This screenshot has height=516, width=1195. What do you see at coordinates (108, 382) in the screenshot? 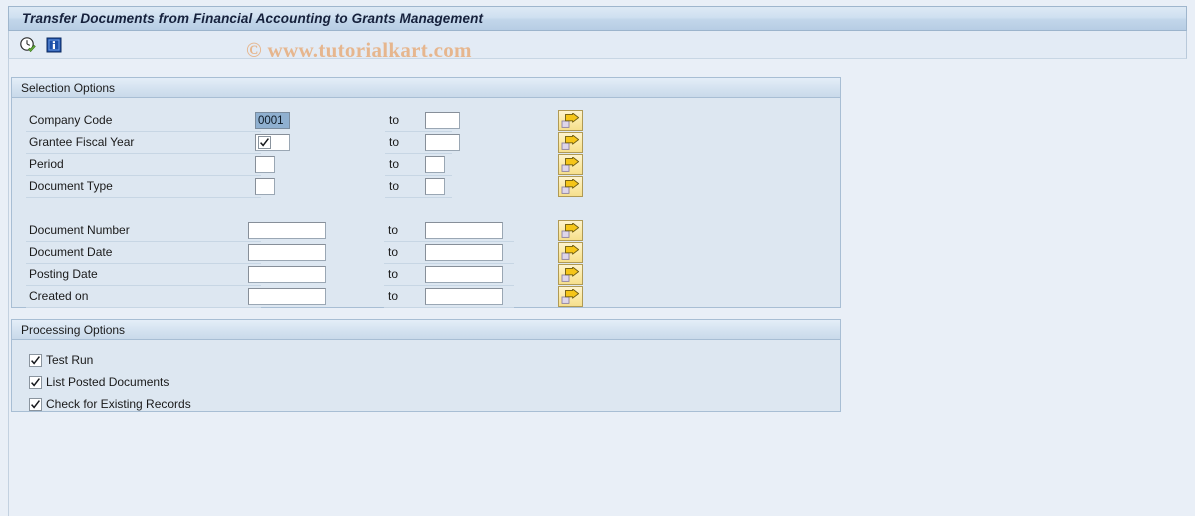
I see `processing-option-label: List Posted Documents` at bounding box center [108, 382].